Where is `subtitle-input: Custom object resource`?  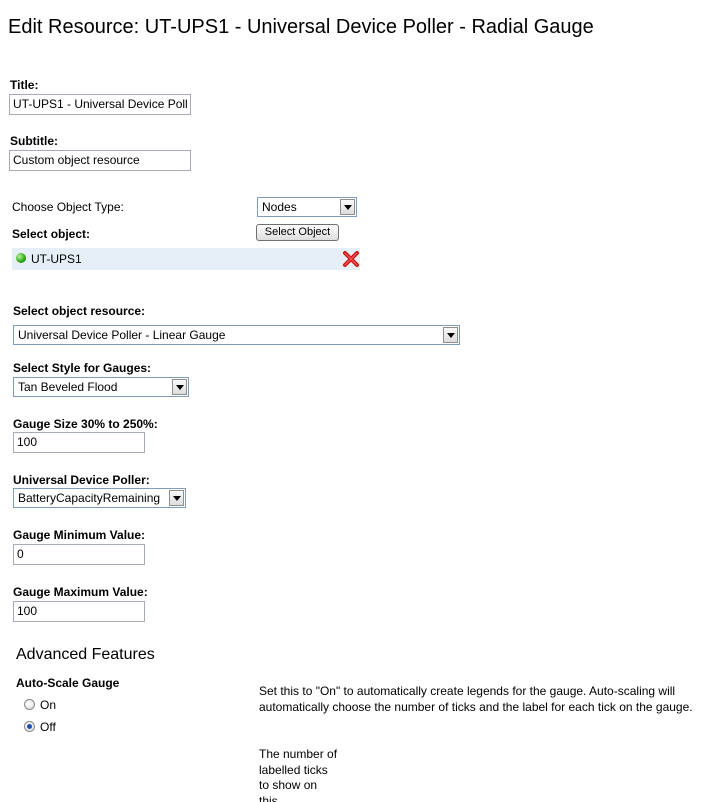 subtitle-input: Custom object resource is located at coordinates (100, 160).